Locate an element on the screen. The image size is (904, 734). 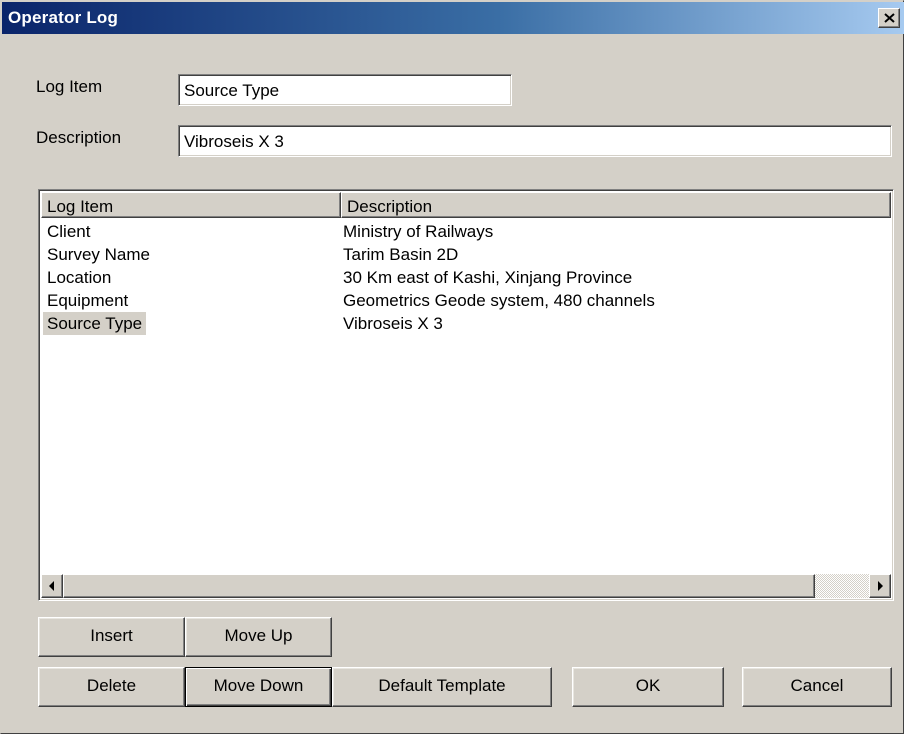
list-item-description: Geometrics Geode system, 480 channels is located at coordinates (499, 300).